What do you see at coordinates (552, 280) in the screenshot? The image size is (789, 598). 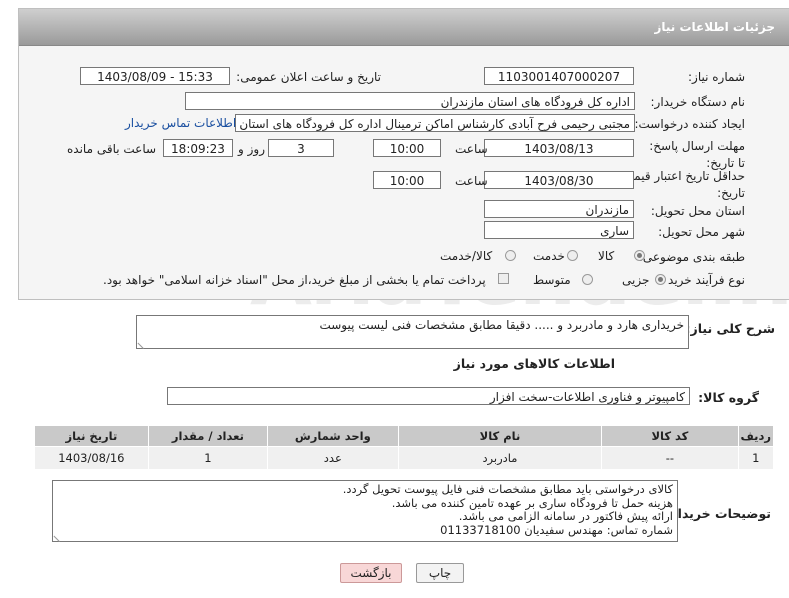 I see `process-option-medium: متوسط` at bounding box center [552, 280].